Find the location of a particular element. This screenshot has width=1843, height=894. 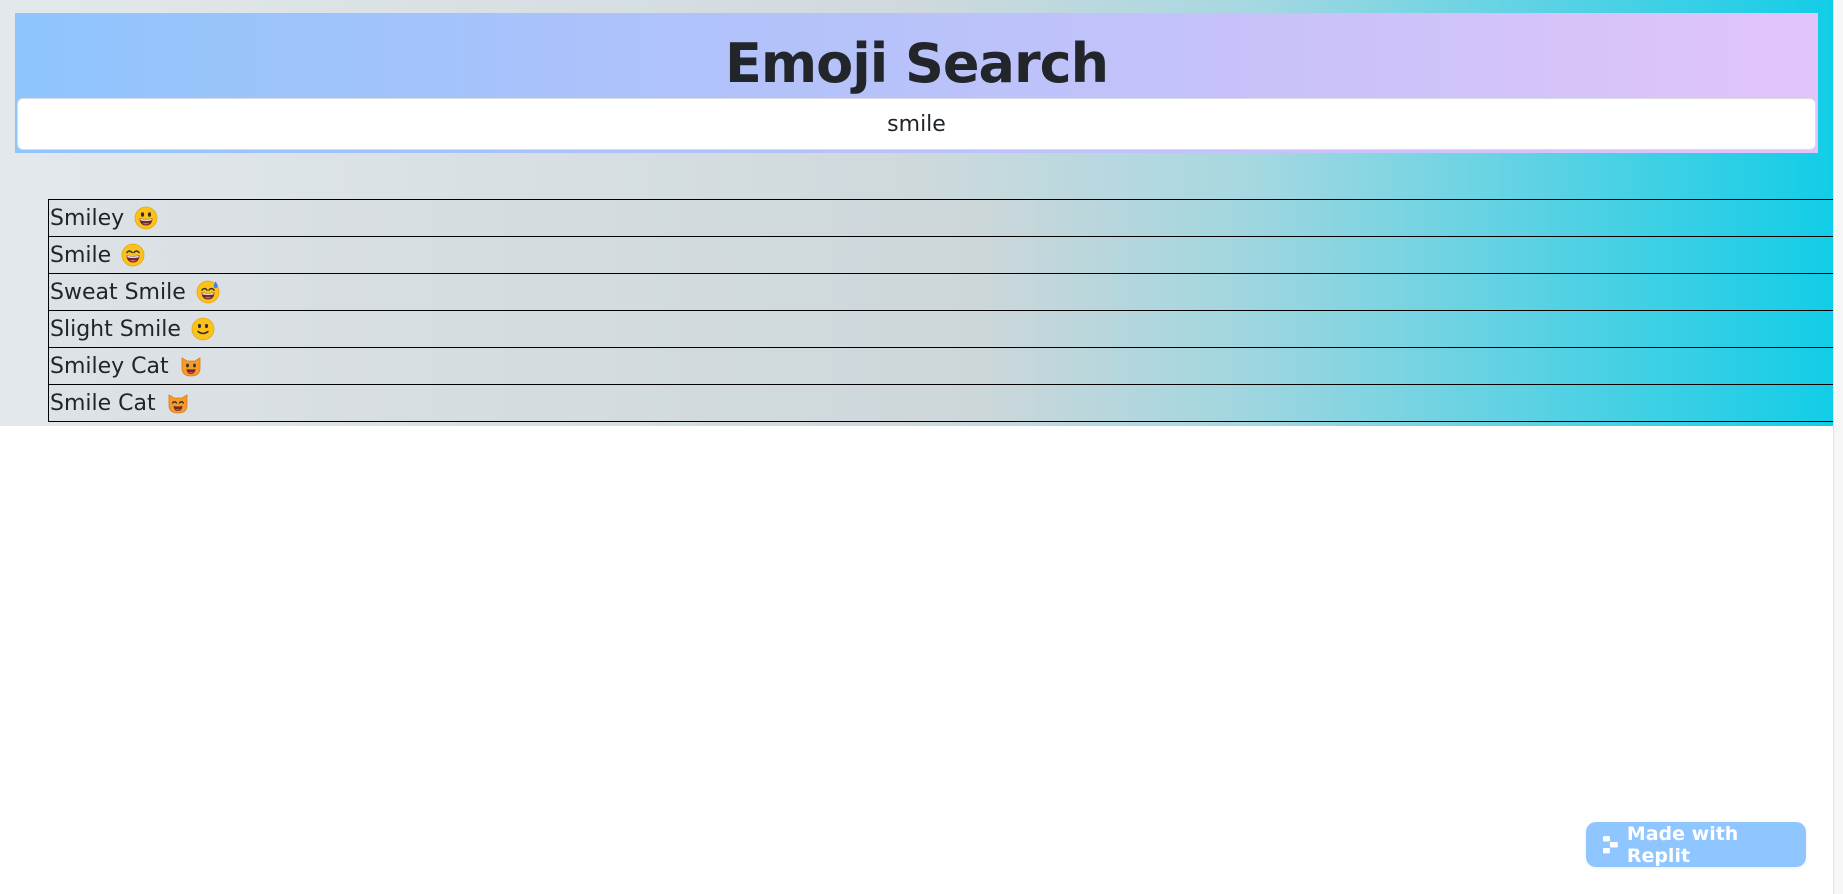

scrollbar is located at coordinates (1838, 447).